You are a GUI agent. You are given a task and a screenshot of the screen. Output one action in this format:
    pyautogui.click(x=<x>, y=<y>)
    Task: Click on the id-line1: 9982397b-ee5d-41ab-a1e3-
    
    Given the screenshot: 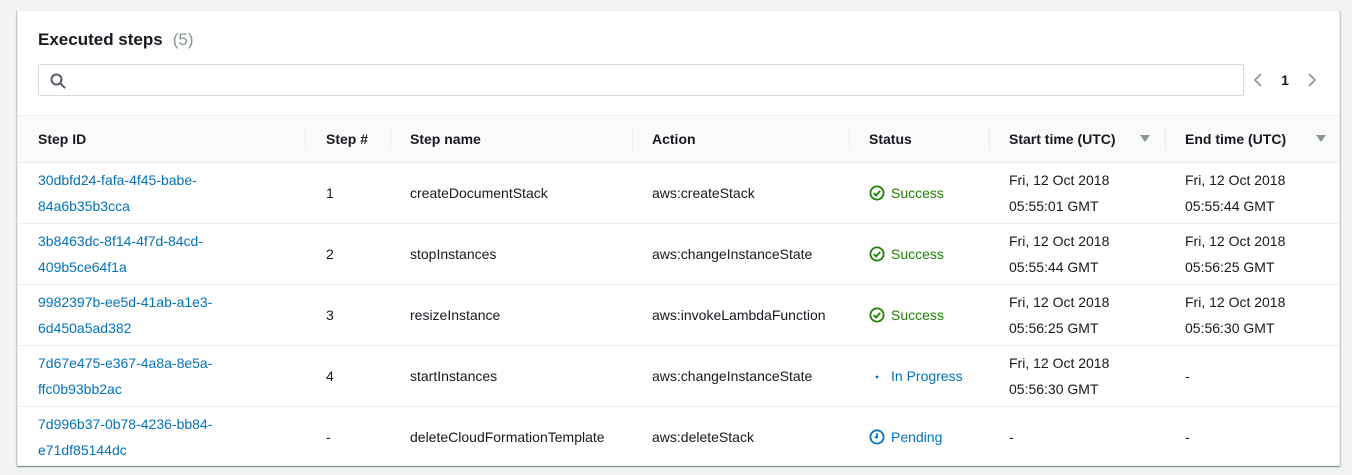 What is the action you would take?
    pyautogui.click(x=125, y=302)
    